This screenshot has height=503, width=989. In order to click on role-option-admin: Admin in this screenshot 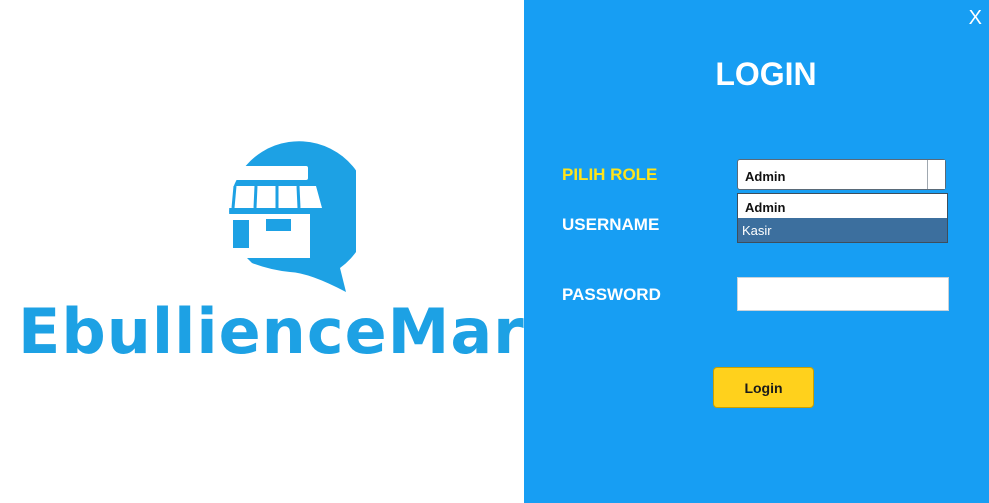, I will do `click(842, 206)`.